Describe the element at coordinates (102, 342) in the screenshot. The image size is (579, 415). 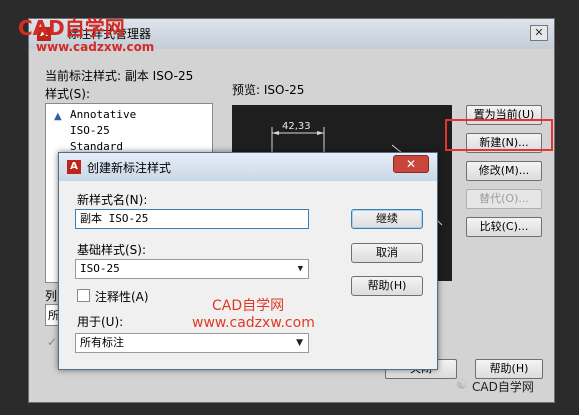
I see `use-for-value: 所有标注` at that location.